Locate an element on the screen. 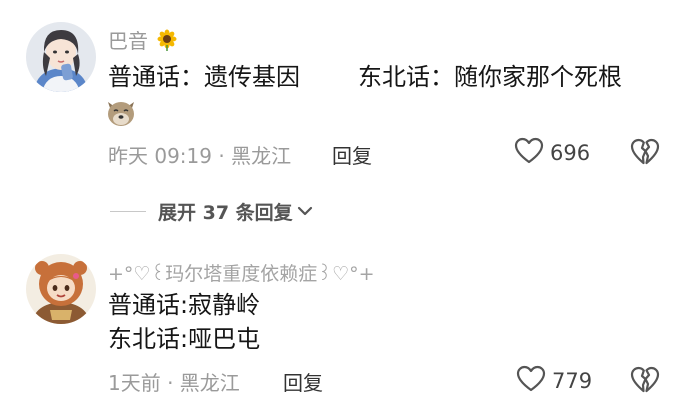 The width and height of the screenshot is (690, 413). like-count: 779 is located at coordinates (572, 381).